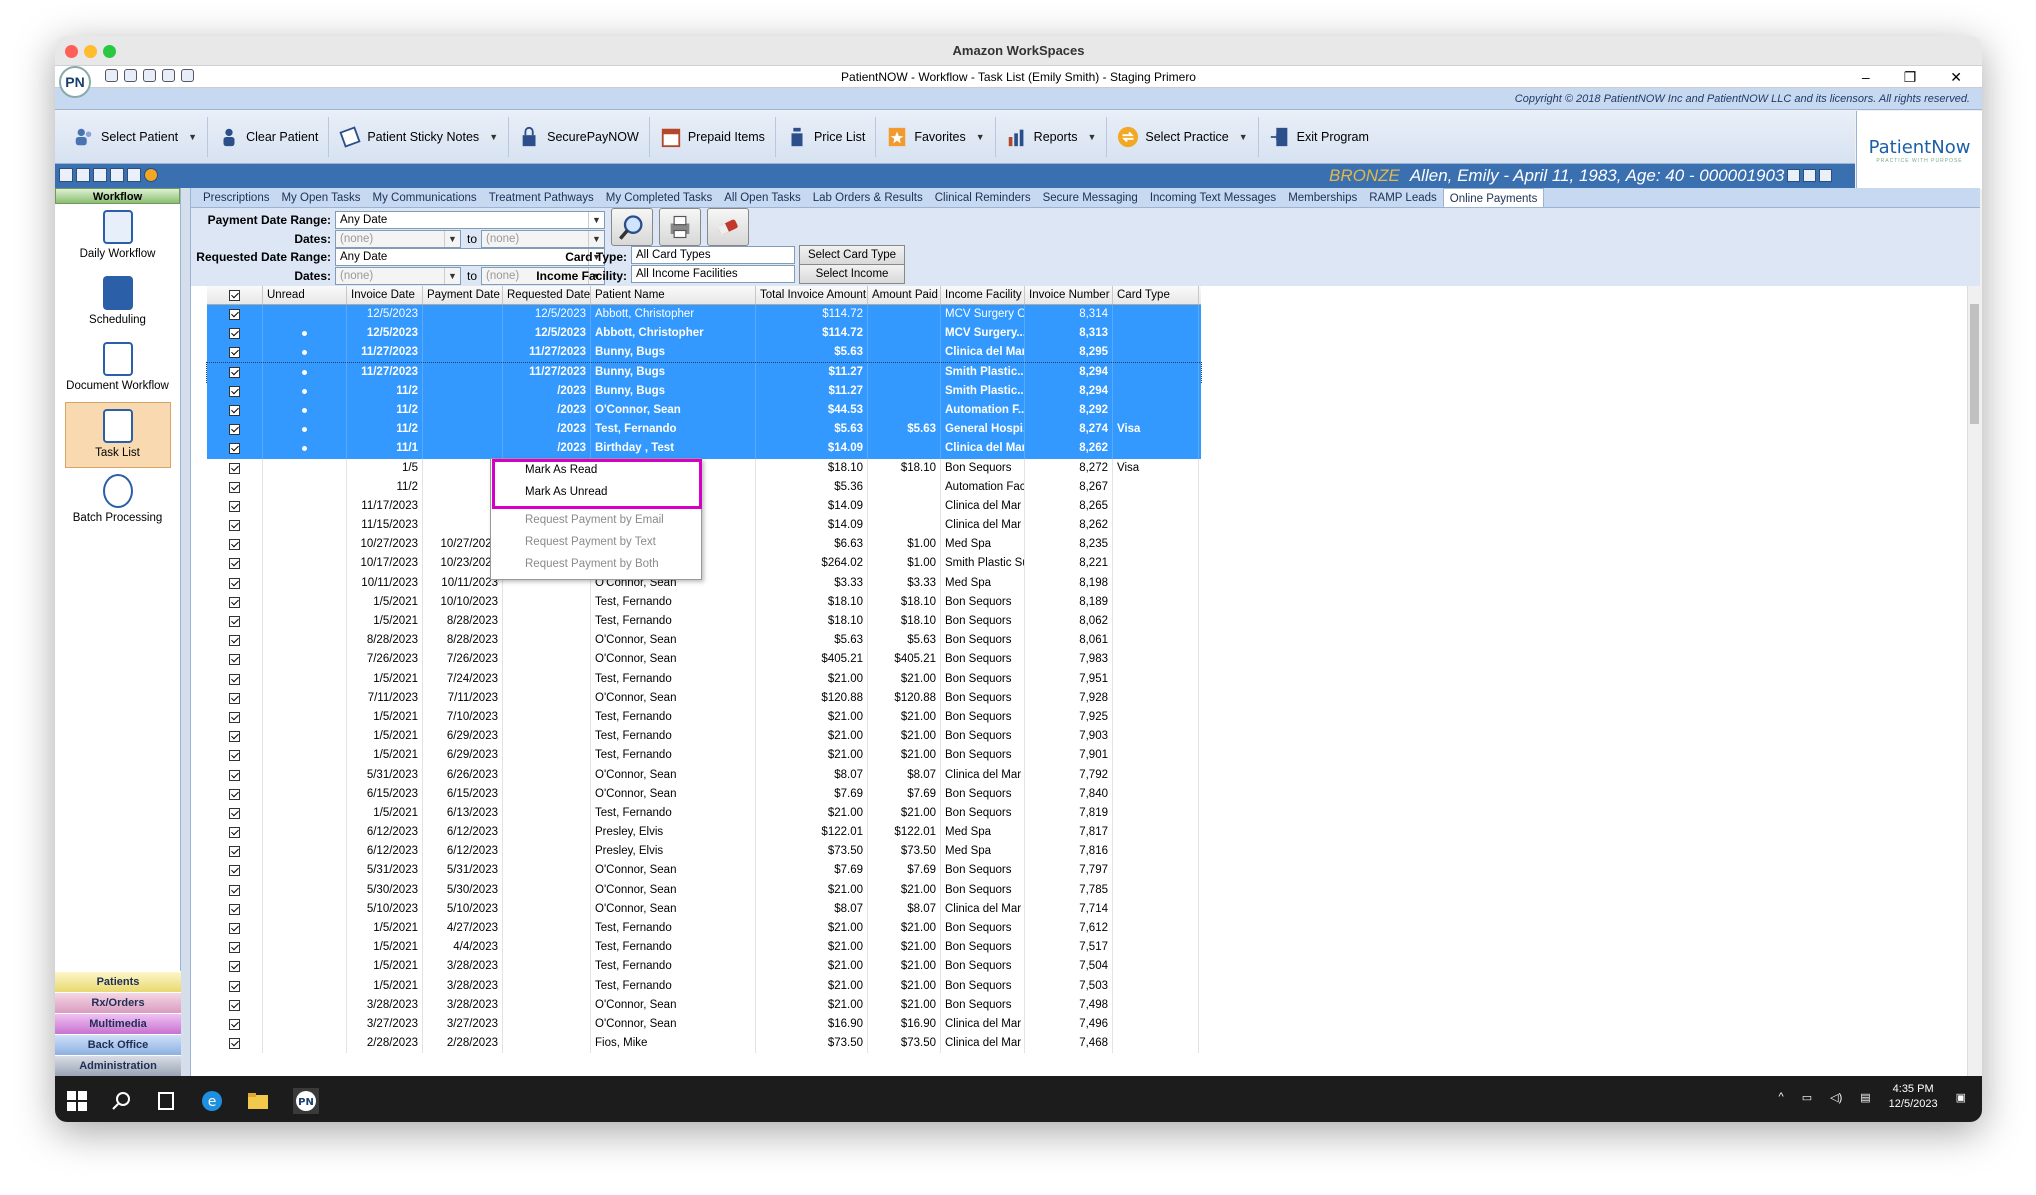 The height and width of the screenshot is (1195, 2036). Describe the element at coordinates (596, 492) in the screenshot. I see `menu-item-mark-as-unread: Mark As Unread` at that location.